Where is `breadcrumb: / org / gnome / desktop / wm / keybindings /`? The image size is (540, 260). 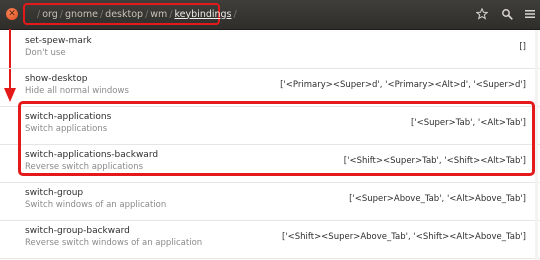 breadcrumb: / org / gnome / desktop / wm / keybindings / is located at coordinates (137, 14).